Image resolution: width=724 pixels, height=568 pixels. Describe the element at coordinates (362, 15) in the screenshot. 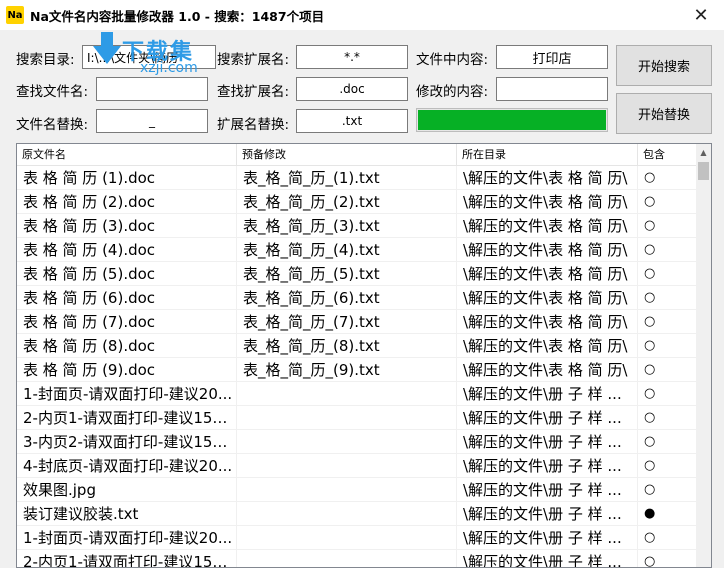

I see `title-bar: Na Na文件名内容批量修改器 1.0 - 搜索：1487个项目 ✕` at that location.